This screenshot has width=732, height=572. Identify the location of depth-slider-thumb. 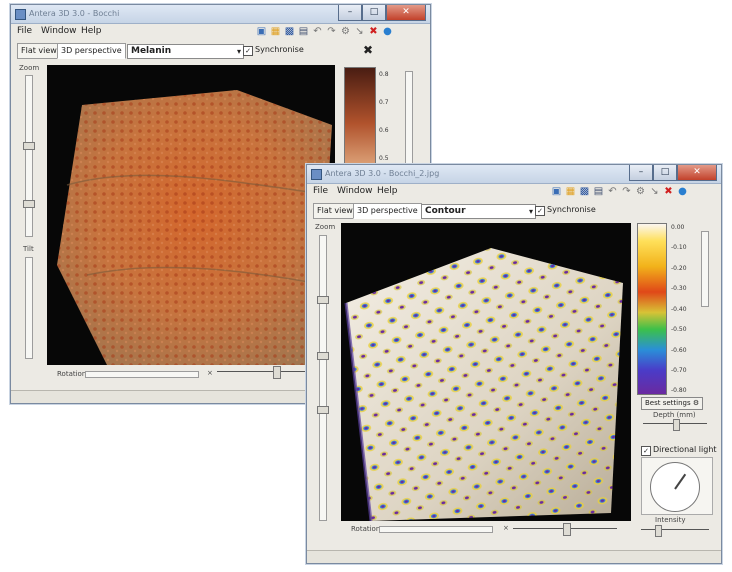
(676, 425).